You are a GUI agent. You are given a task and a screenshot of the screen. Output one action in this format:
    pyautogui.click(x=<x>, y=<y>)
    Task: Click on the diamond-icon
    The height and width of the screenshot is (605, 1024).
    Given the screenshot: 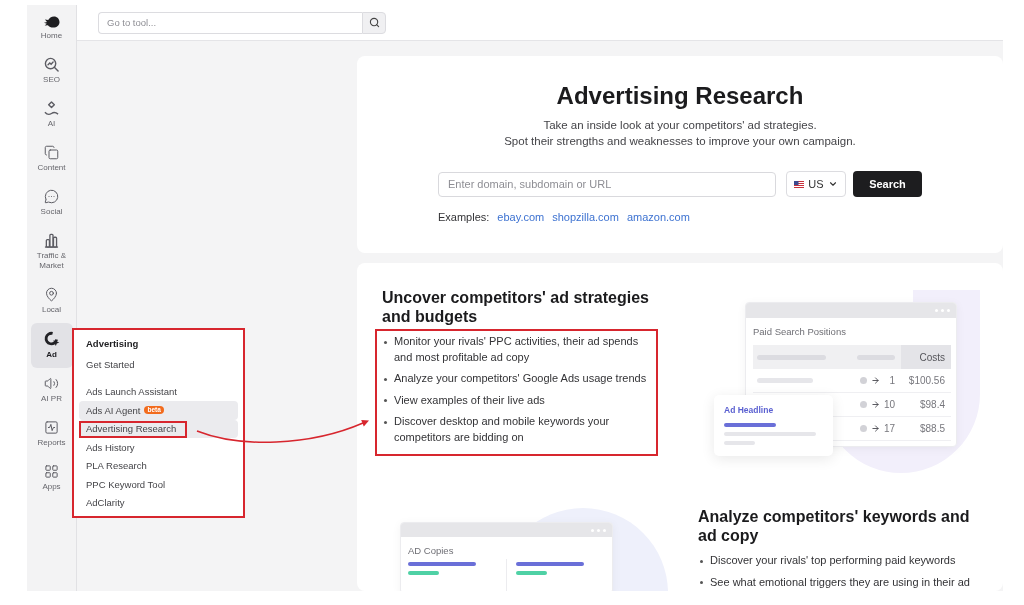 What is the action you would take?
    pyautogui.click(x=51, y=108)
    